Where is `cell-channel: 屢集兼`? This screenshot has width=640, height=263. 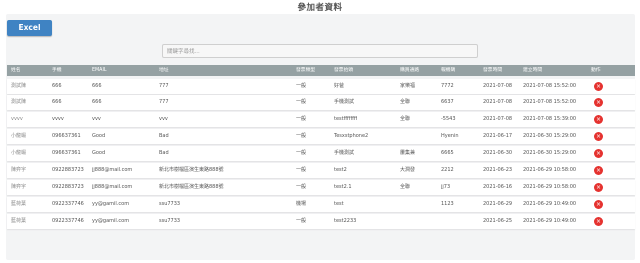
cell-channel: 屢集兼 is located at coordinates (408, 153).